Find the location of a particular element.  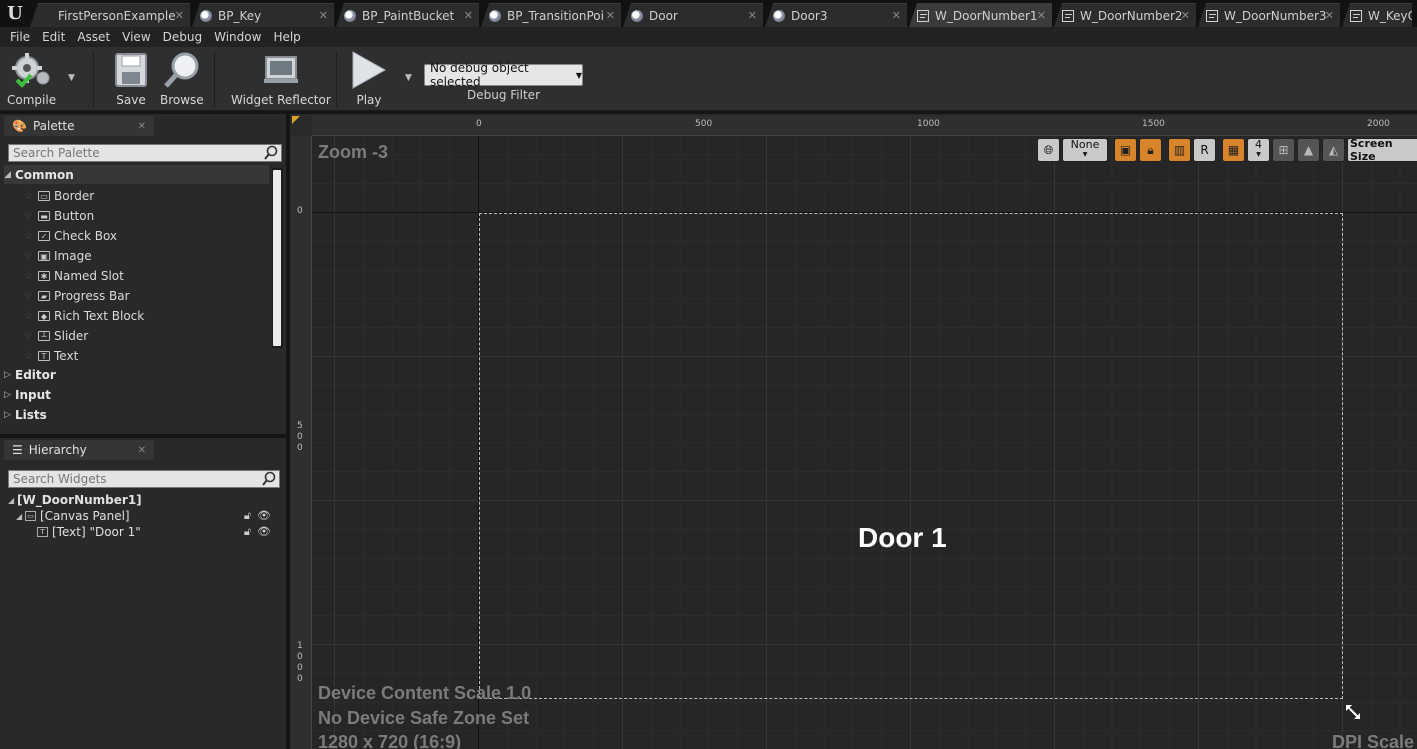

hierarchy-root-row: ◢ [W_DoorNumber1] is located at coordinates (143, 500).